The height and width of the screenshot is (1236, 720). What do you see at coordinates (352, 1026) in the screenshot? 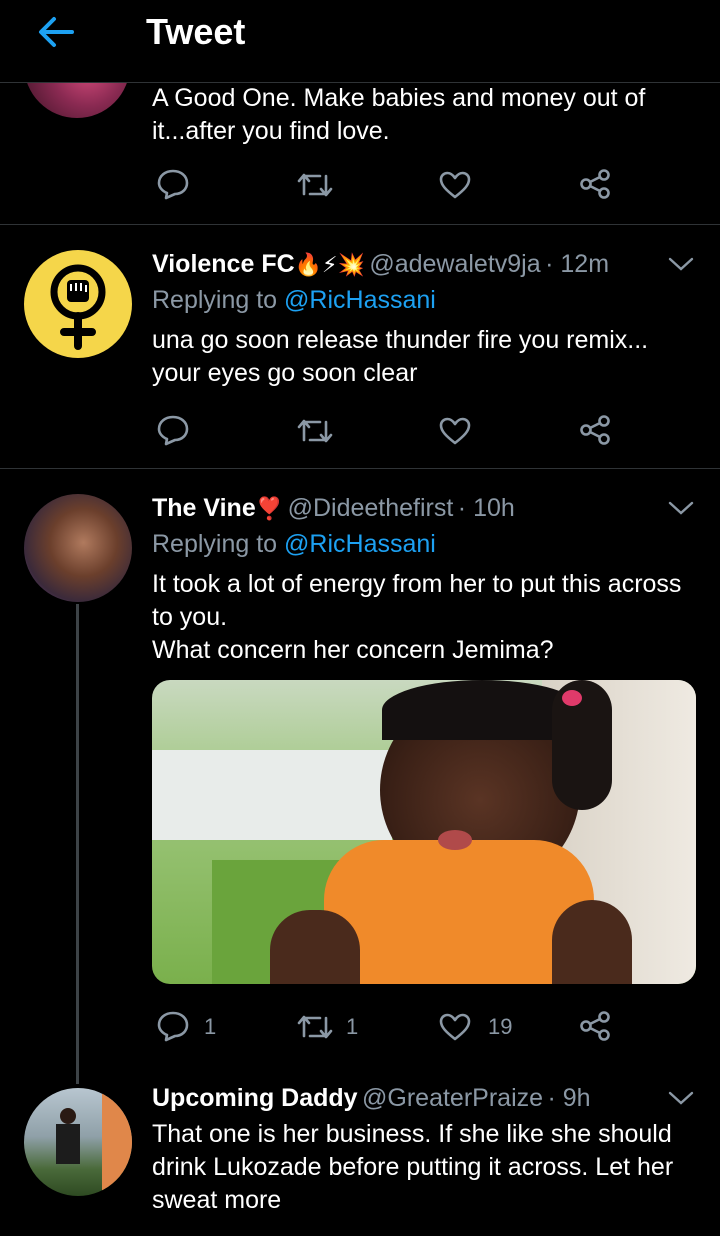
I see `retweet-count: 1` at bounding box center [352, 1026].